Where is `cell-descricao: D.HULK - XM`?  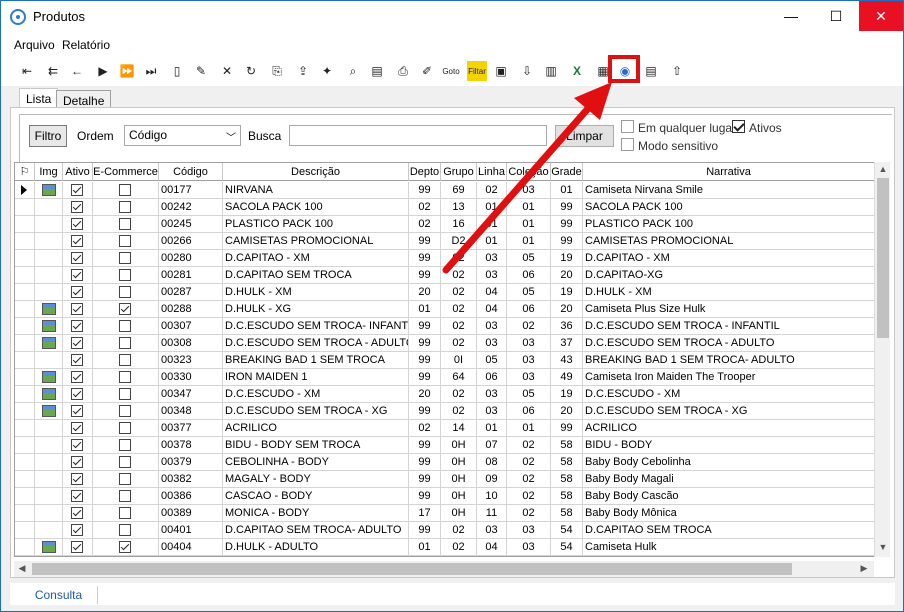 cell-descricao: D.HULK - XM is located at coordinates (316, 292).